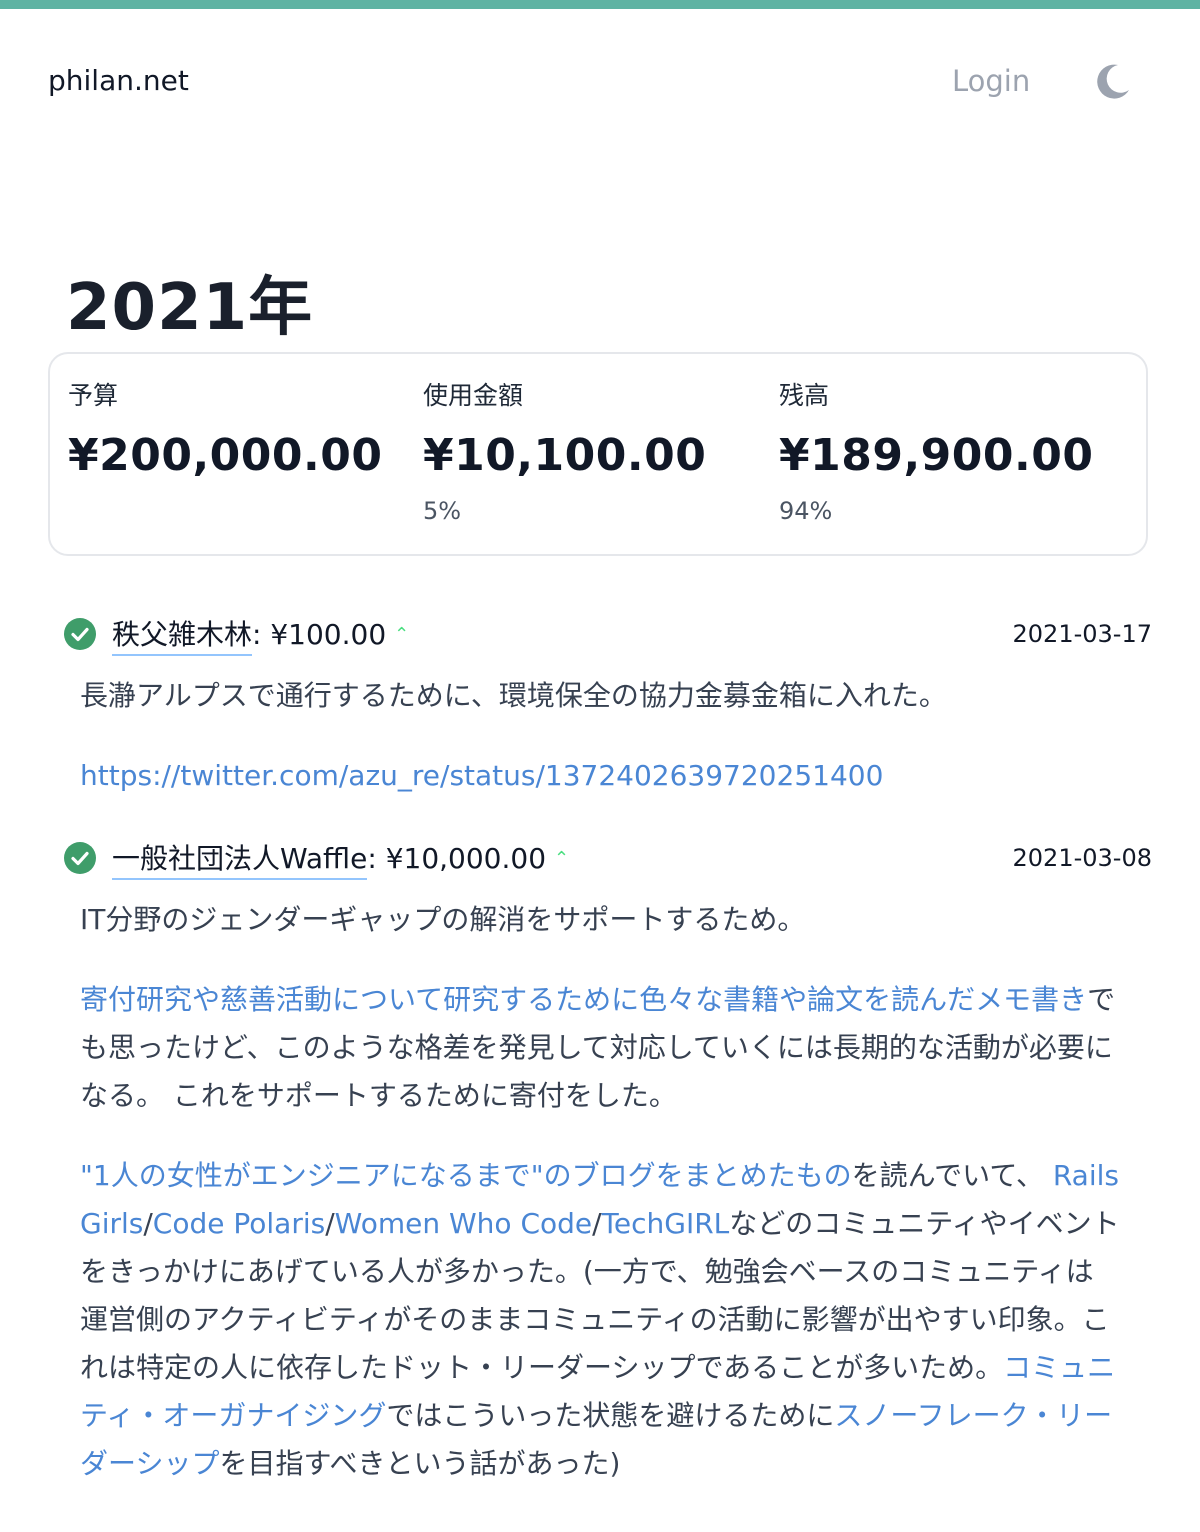 The image size is (1200, 1532). What do you see at coordinates (952, 1175) in the screenshot?
I see `paragraph-text: を読んでいて、` at bounding box center [952, 1175].